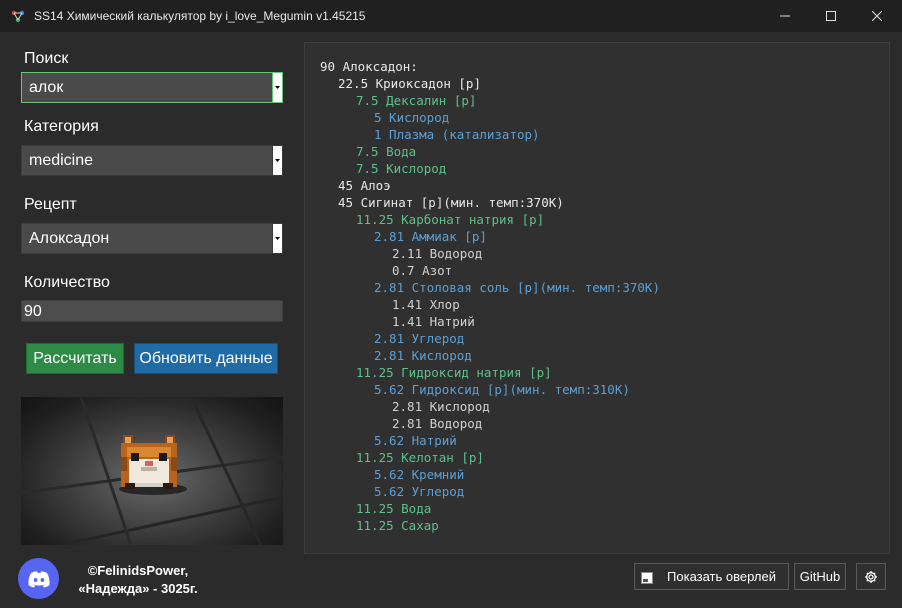  What do you see at coordinates (152, 87) in the screenshot?
I see `search-combobox: алок` at bounding box center [152, 87].